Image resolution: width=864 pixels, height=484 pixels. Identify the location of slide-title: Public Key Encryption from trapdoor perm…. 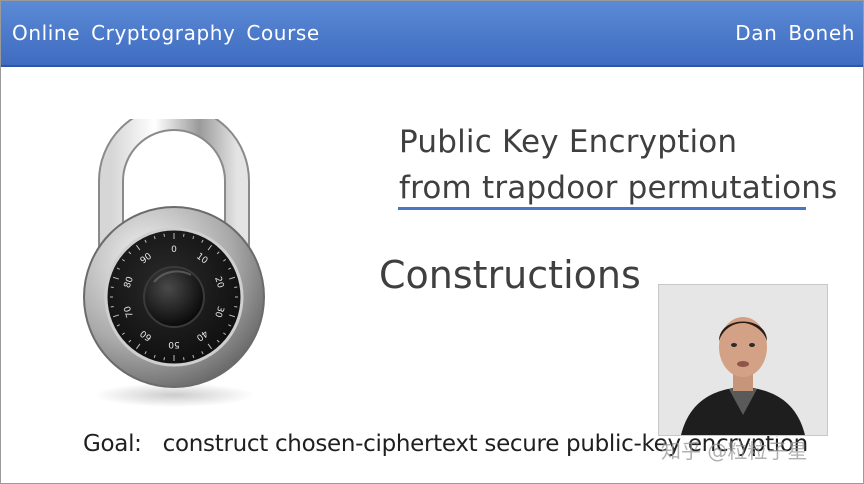
(618, 165).